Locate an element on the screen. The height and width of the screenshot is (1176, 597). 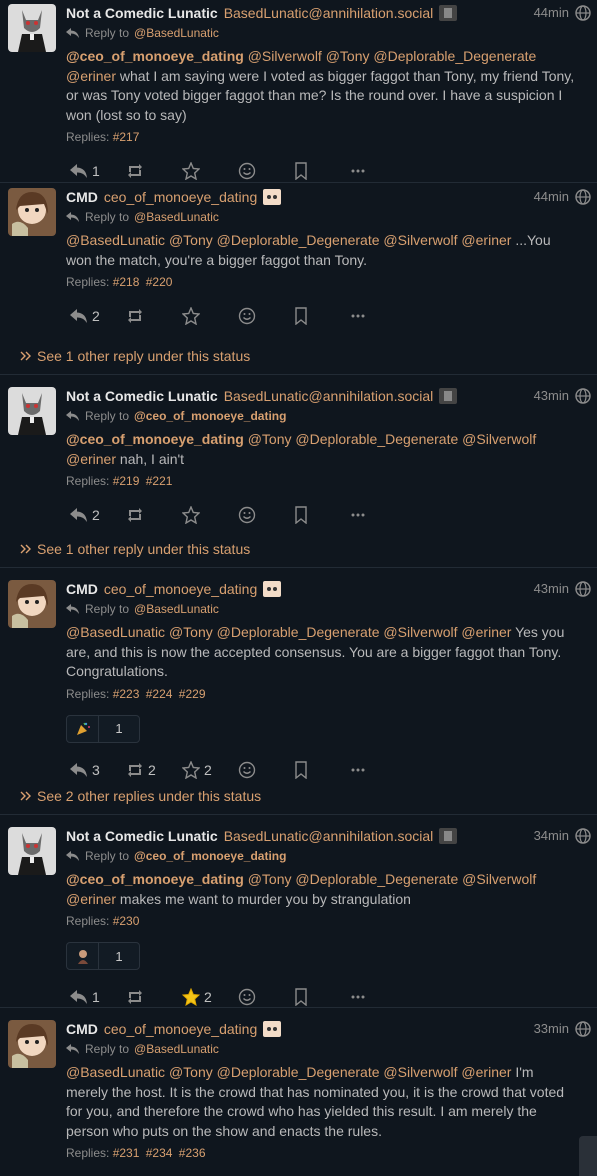
reply-link: #231 is located at coordinates (126, 1153).